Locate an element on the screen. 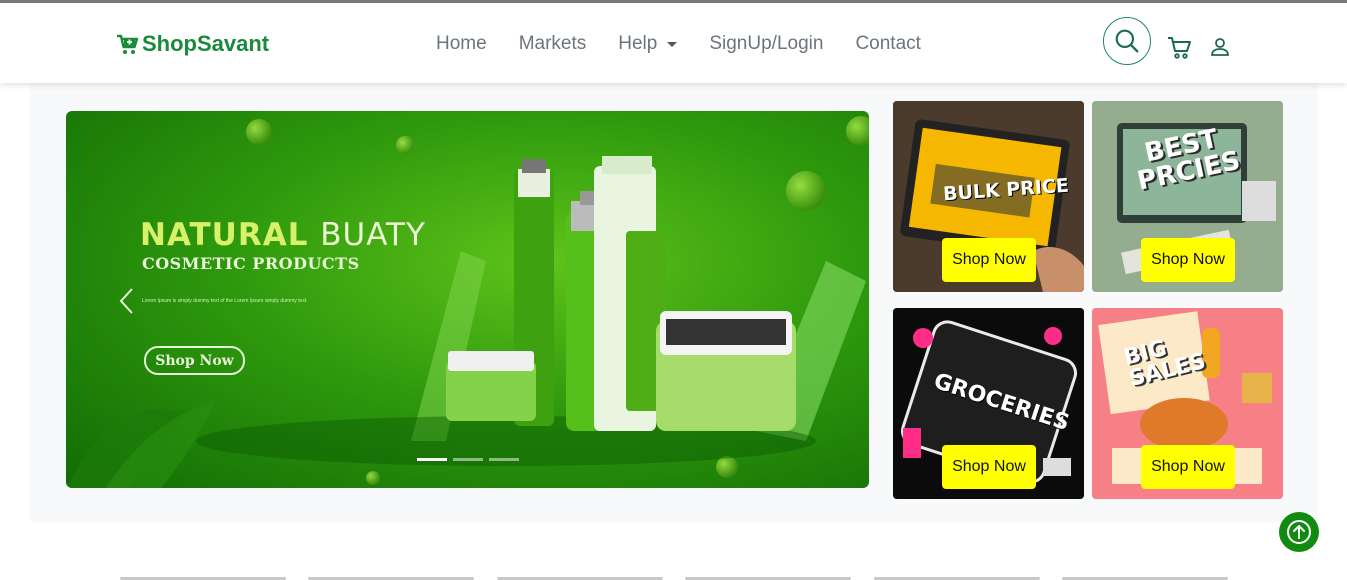  search-icon is located at coordinates (1127, 41).